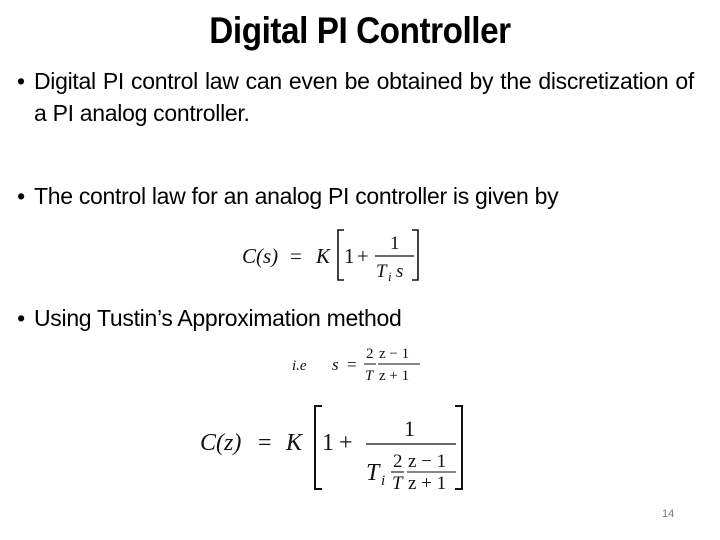 The width and height of the screenshot is (720, 540). I want to click on eq-frac1-den: T, so click(370, 376).